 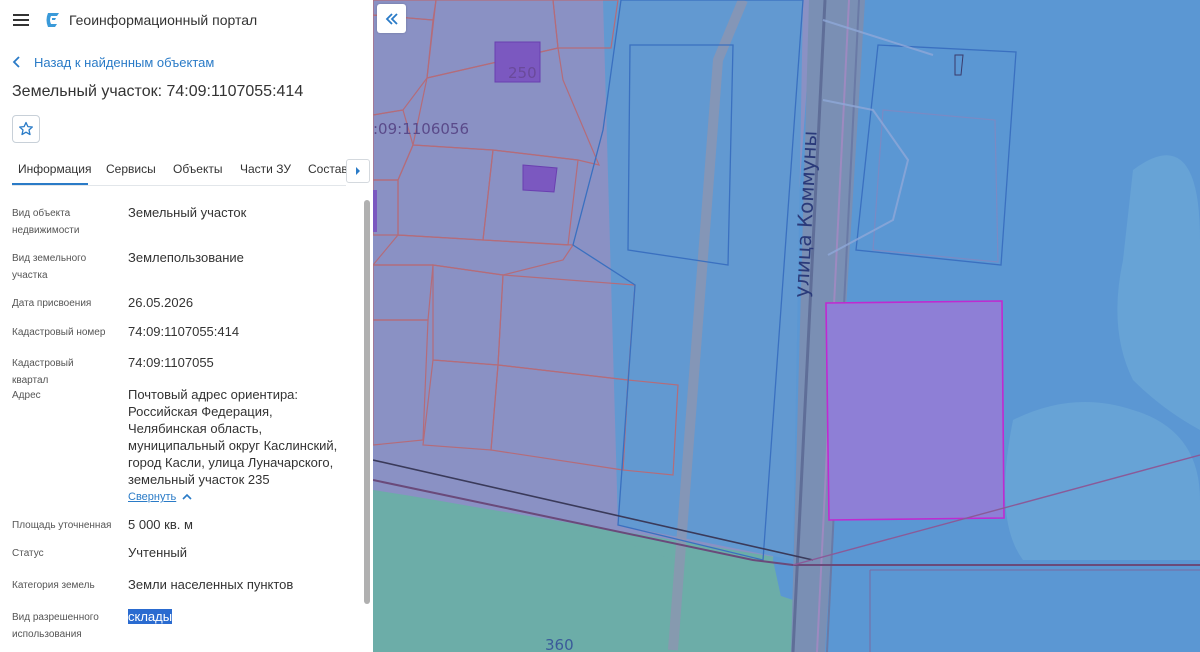 What do you see at coordinates (62, 525) in the screenshot?
I see `prop-label-area: Площадь уточненная` at bounding box center [62, 525].